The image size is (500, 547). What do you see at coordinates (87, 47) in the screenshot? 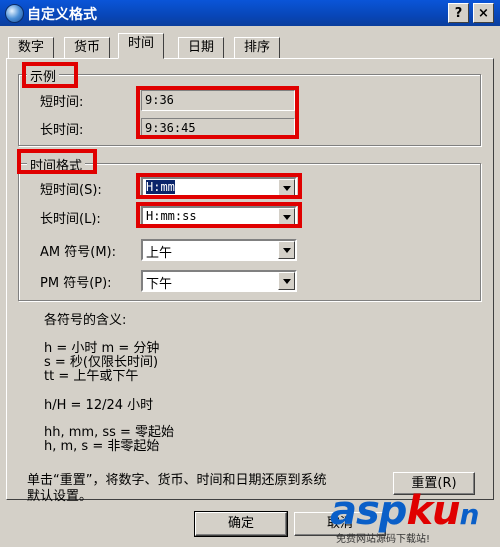
I see `tab-currency: 货币` at bounding box center [87, 47].